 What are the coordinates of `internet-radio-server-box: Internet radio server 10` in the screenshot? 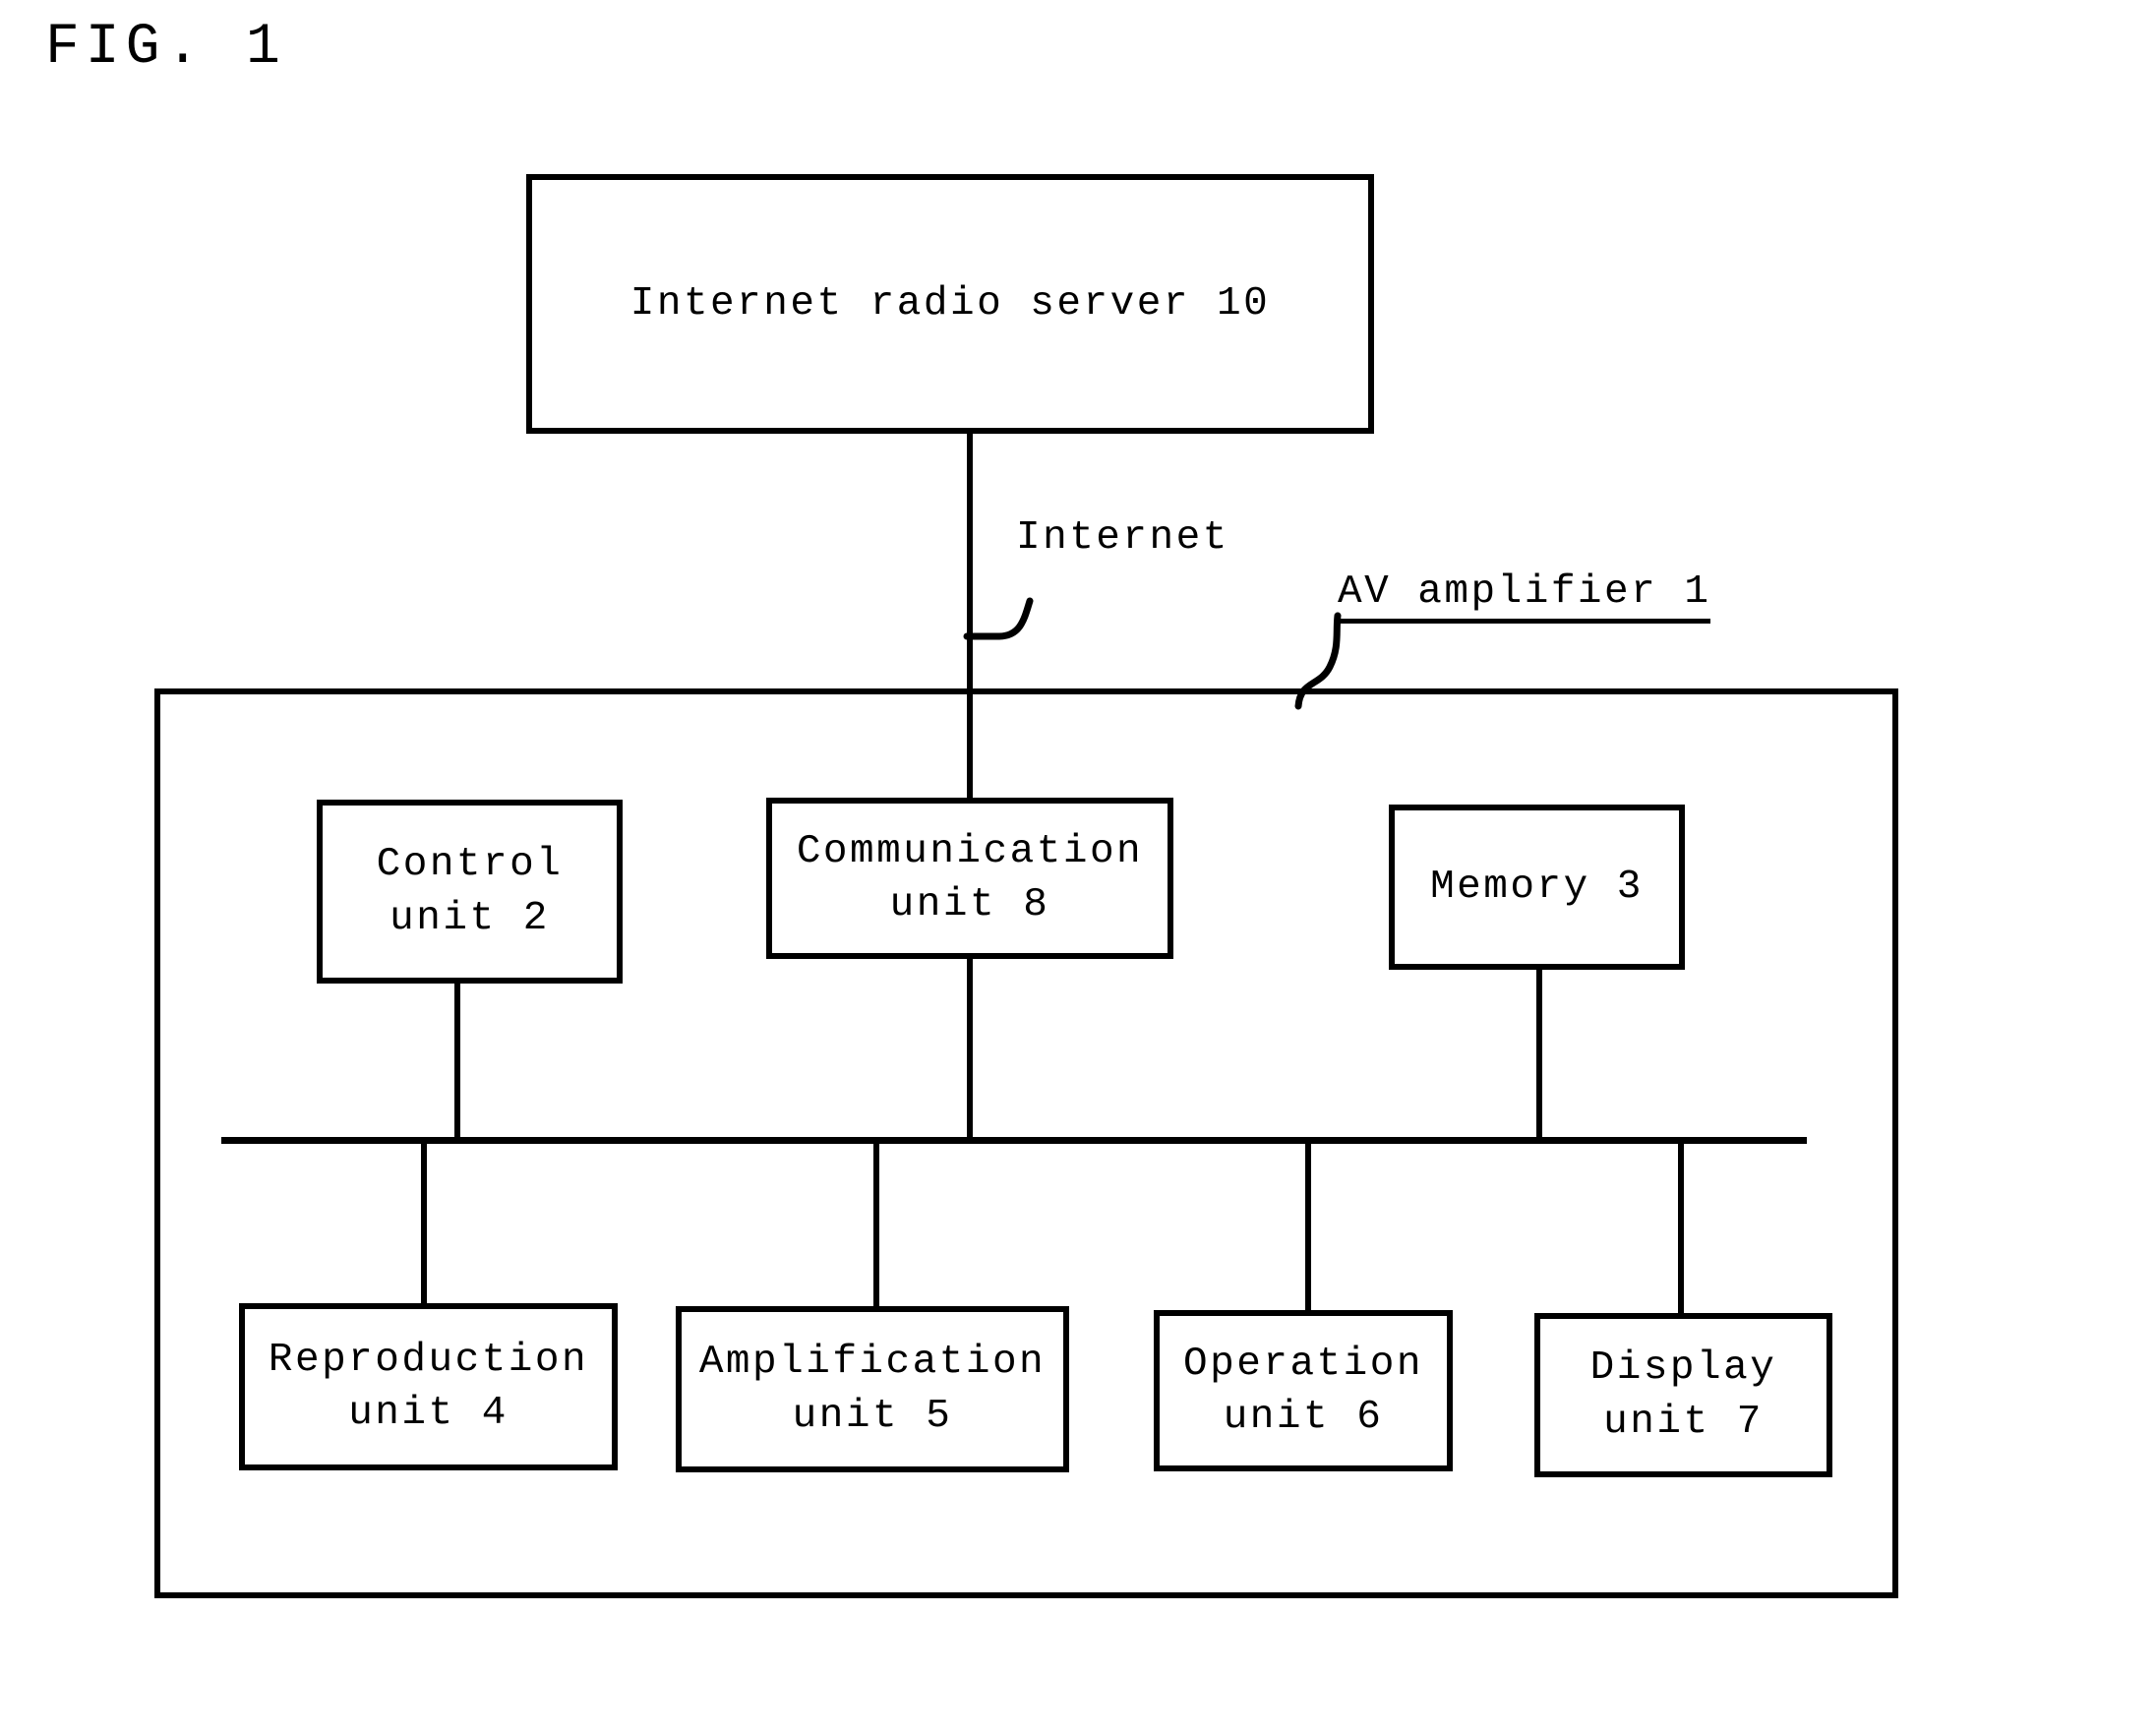 It's located at (950, 304).